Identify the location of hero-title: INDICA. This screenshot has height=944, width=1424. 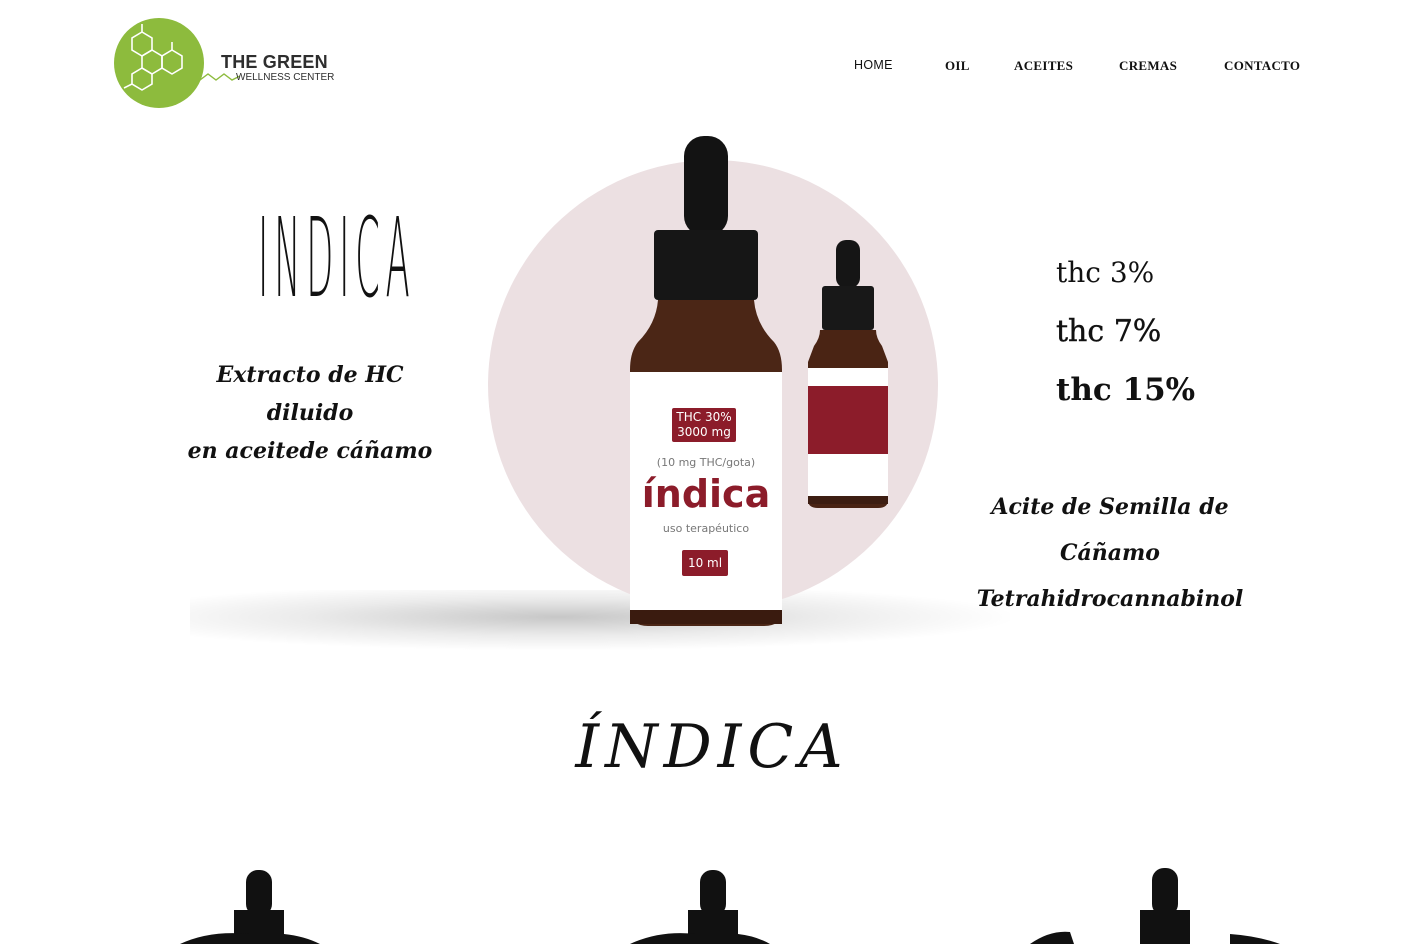
(337, 258).